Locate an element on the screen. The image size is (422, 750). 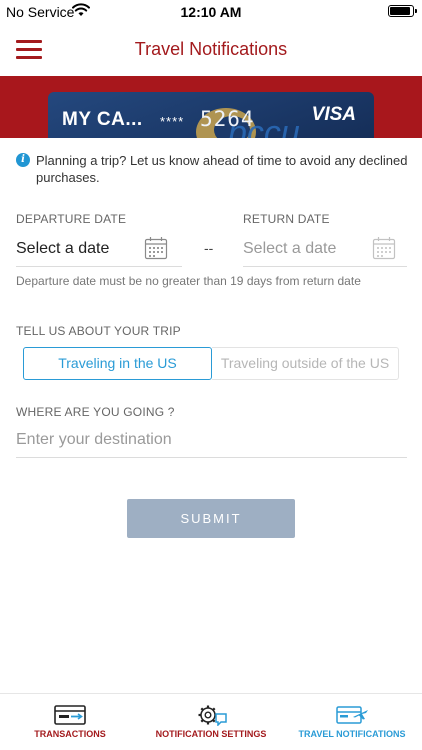
return-underline is located at coordinates (325, 266).